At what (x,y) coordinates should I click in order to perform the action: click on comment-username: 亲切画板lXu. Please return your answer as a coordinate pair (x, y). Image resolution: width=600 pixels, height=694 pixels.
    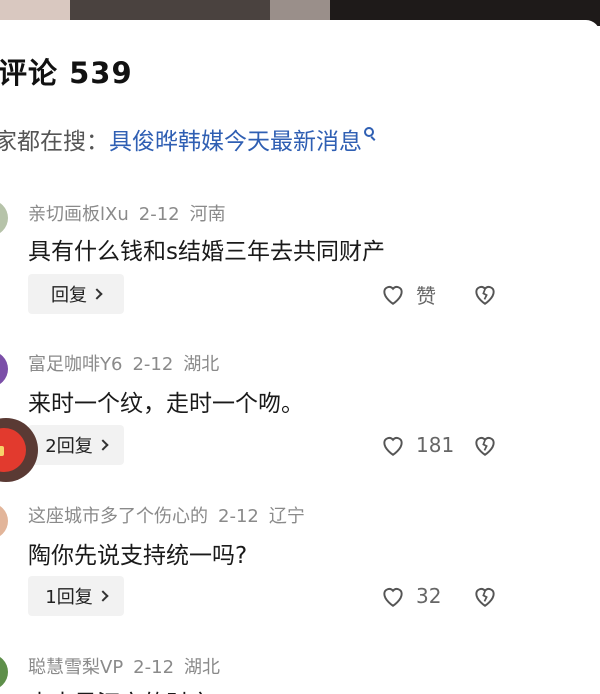
    Looking at the image, I should click on (78, 214).